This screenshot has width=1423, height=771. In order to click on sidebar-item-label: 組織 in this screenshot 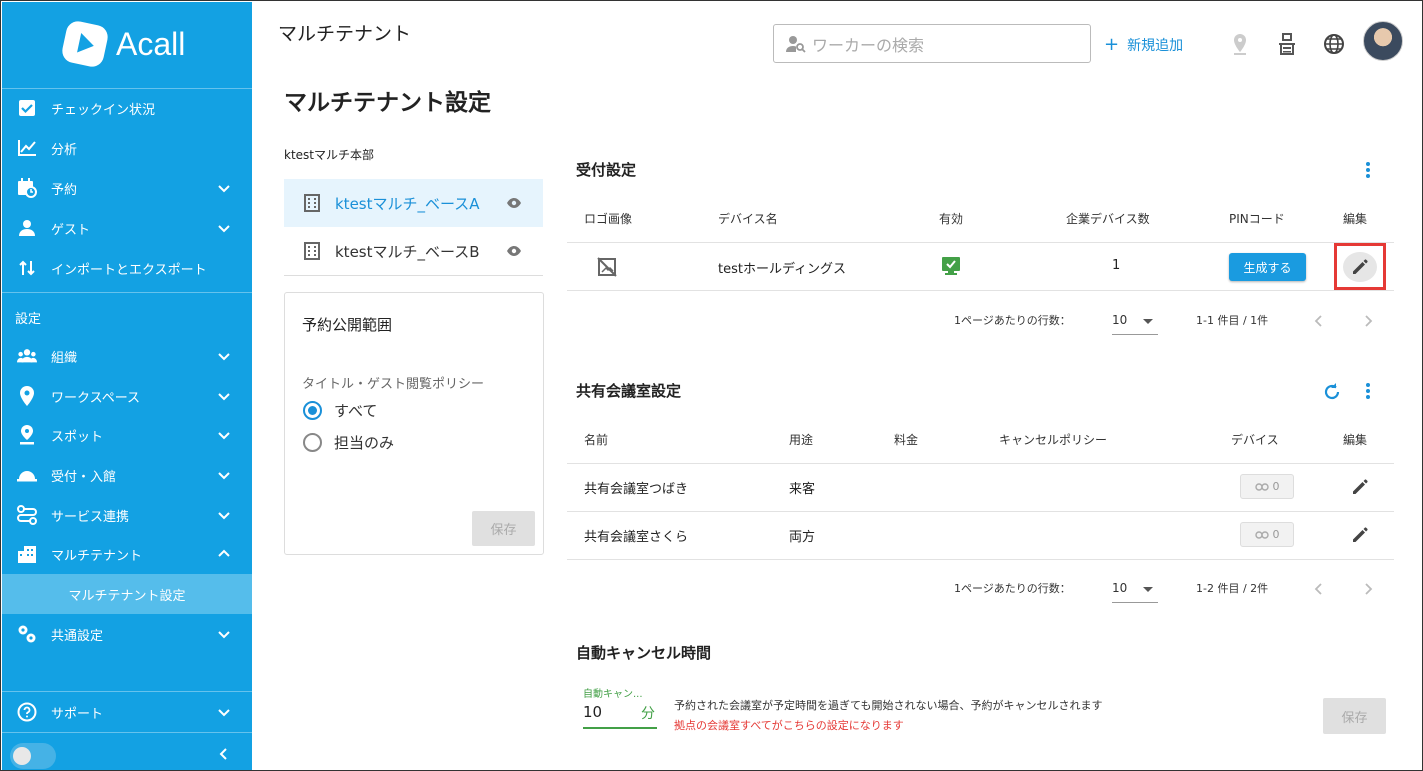, I will do `click(64, 358)`.